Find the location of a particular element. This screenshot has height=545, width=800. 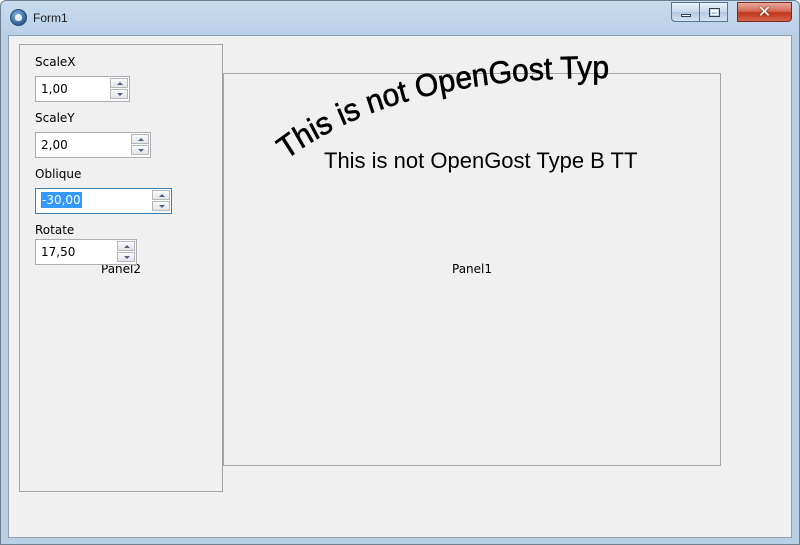

oblique-spinner: -30,00 is located at coordinates (103, 201).